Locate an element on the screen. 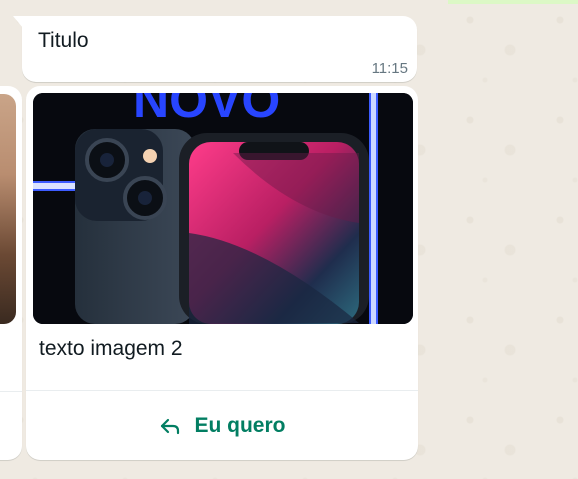  previous-carousel-card is located at coordinates (11, 273).